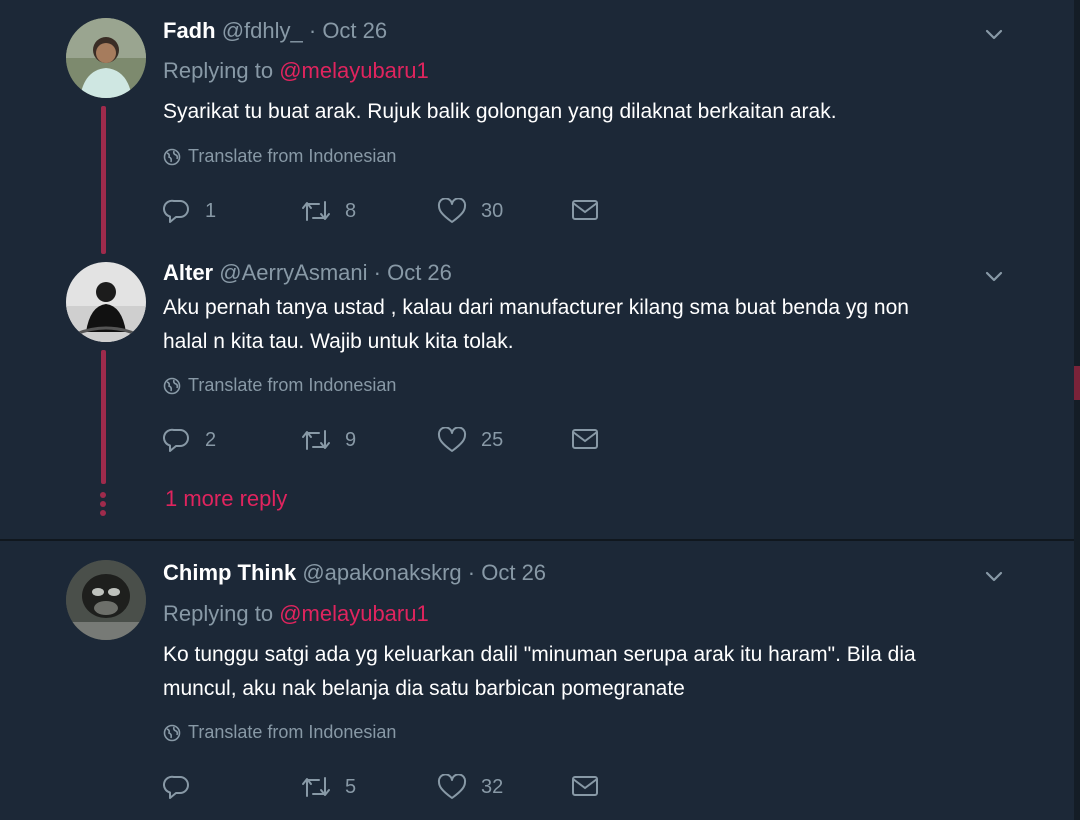 This screenshot has width=1080, height=820. What do you see at coordinates (470, 787) in the screenshot?
I see `like-button: 32` at bounding box center [470, 787].